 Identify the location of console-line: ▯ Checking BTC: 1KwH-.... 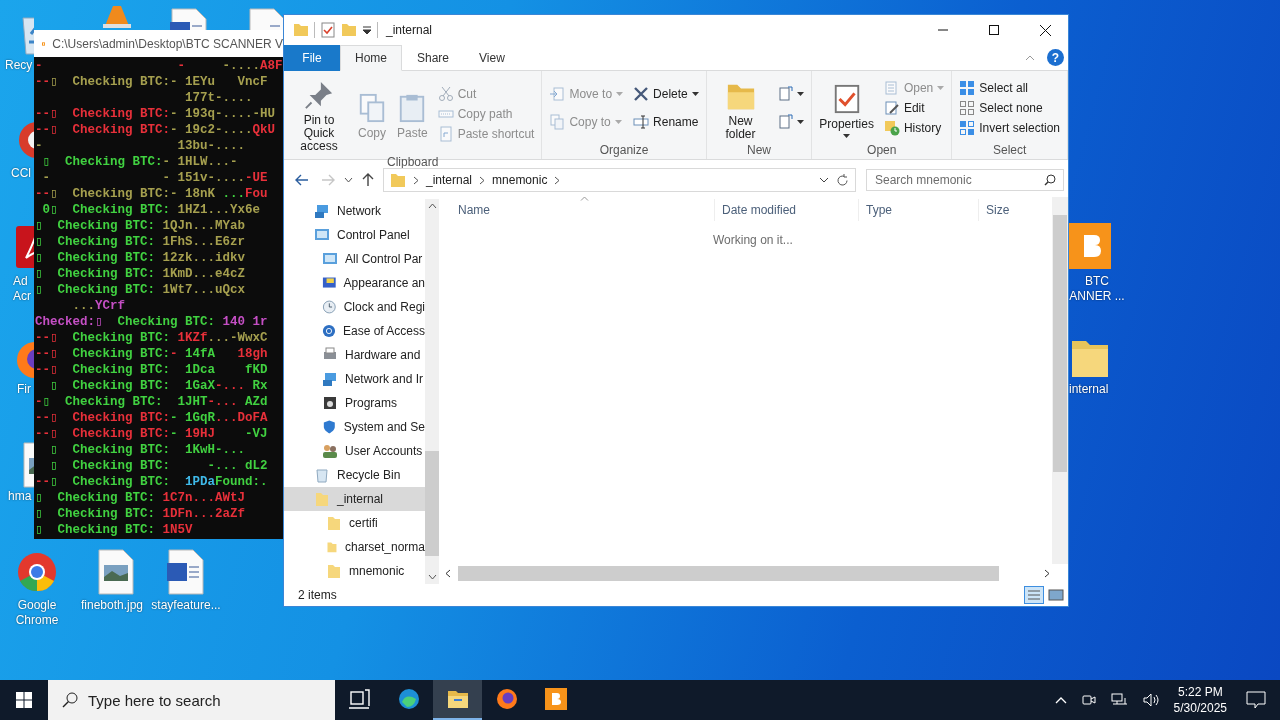
(147, 450).